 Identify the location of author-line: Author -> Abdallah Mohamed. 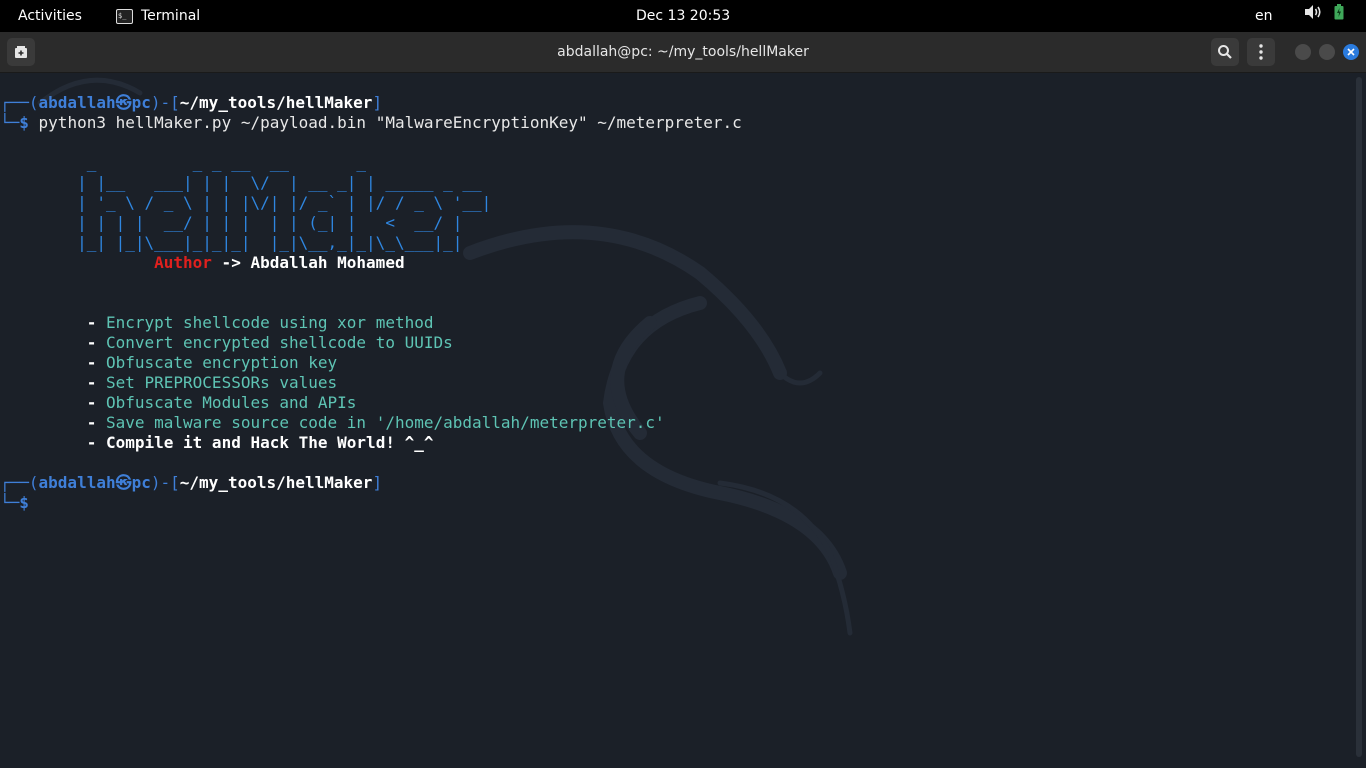
(202, 263).